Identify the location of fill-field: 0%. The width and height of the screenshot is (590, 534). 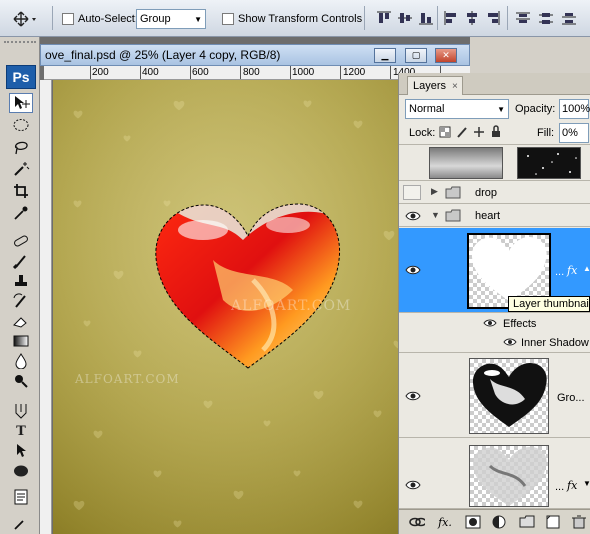
(574, 133).